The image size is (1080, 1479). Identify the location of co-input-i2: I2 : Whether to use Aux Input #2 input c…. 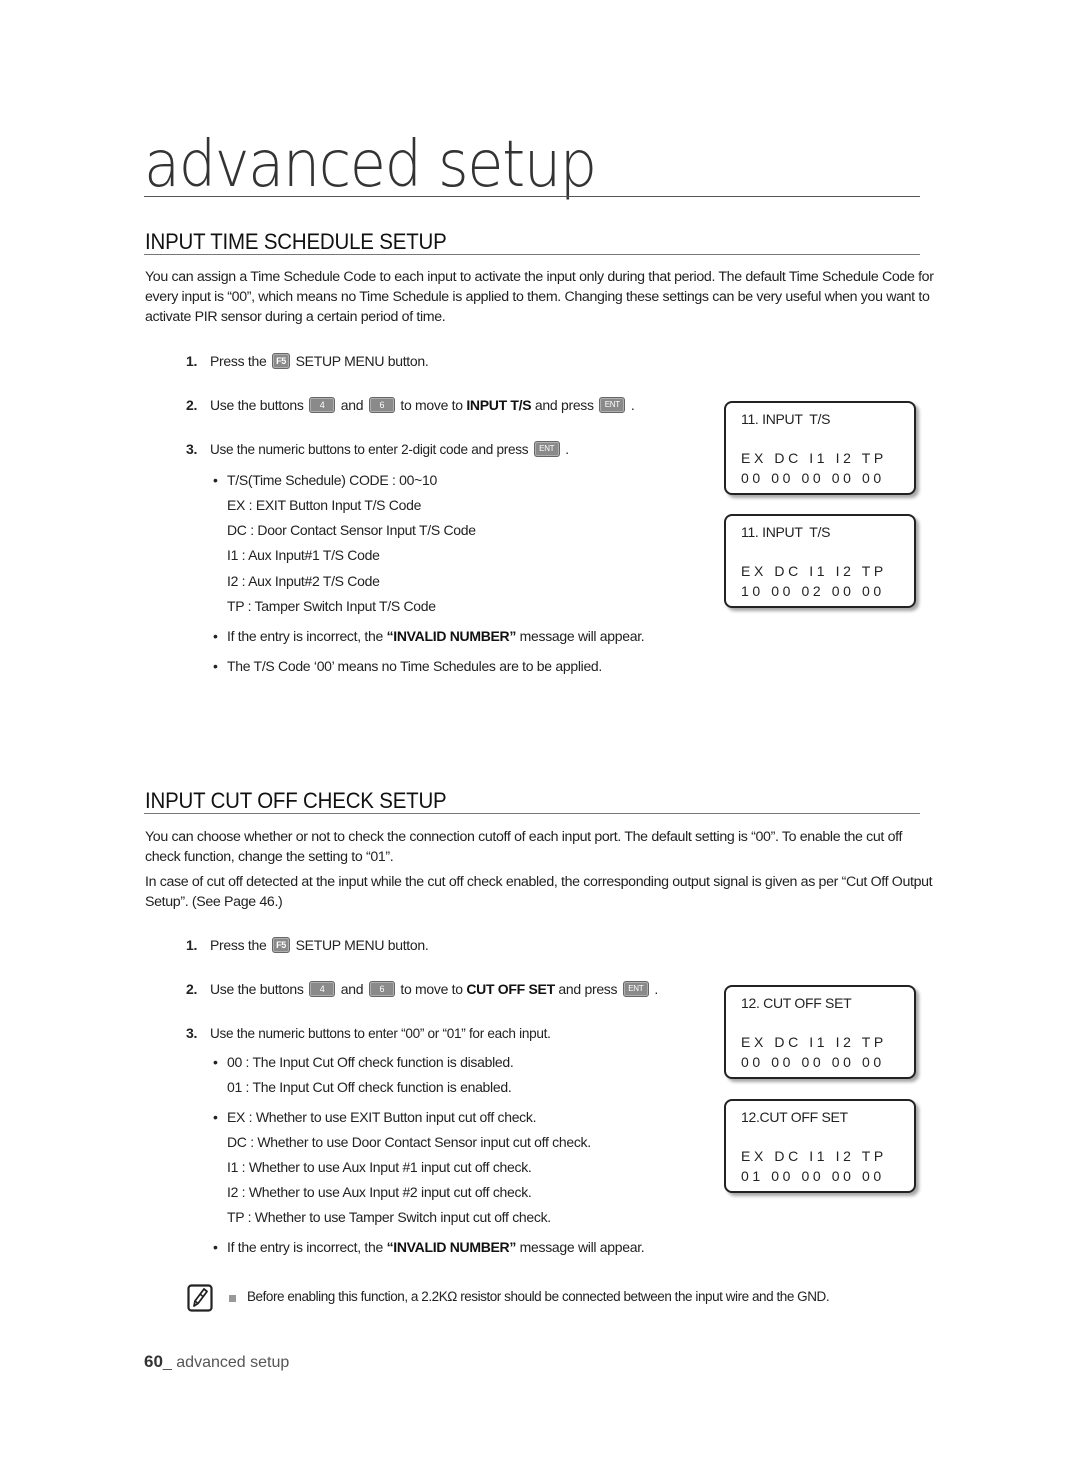
(379, 1192).